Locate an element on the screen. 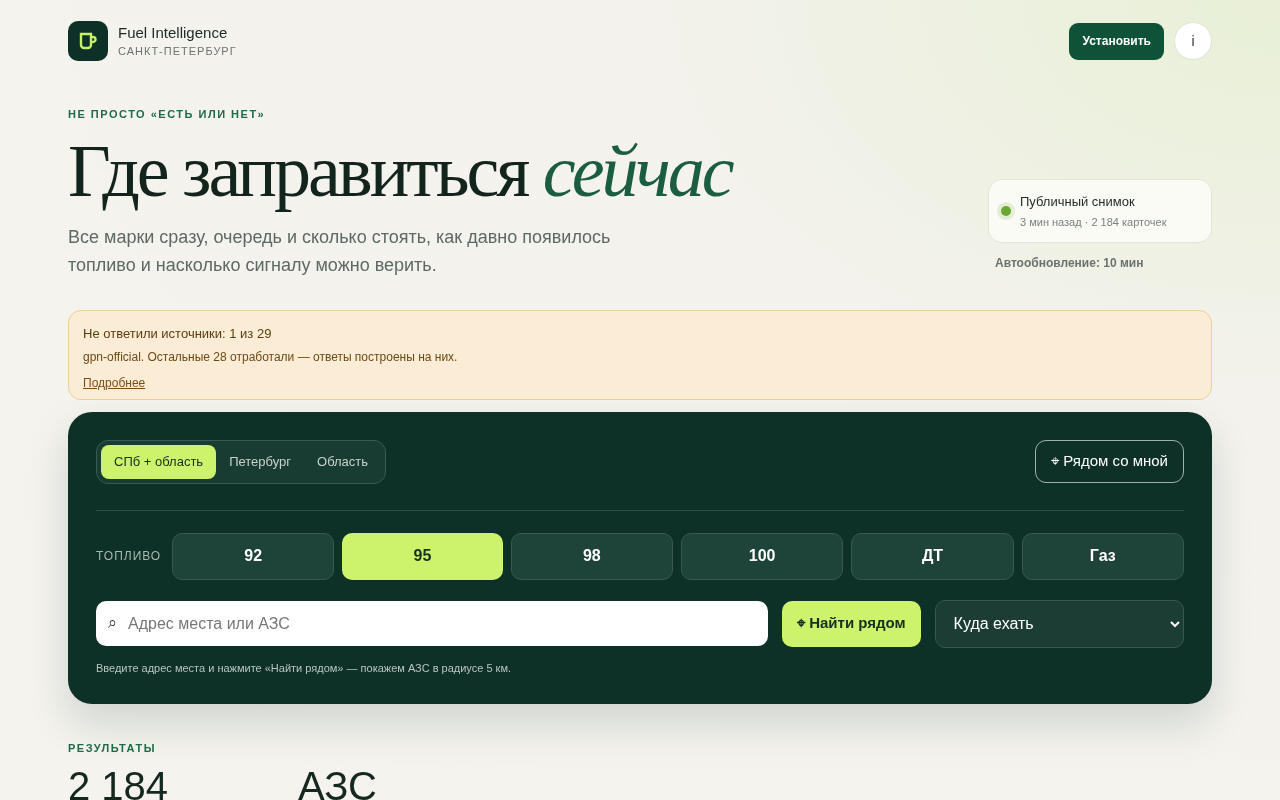 The image size is (1280, 800). region-tab: Область is located at coordinates (343, 461).